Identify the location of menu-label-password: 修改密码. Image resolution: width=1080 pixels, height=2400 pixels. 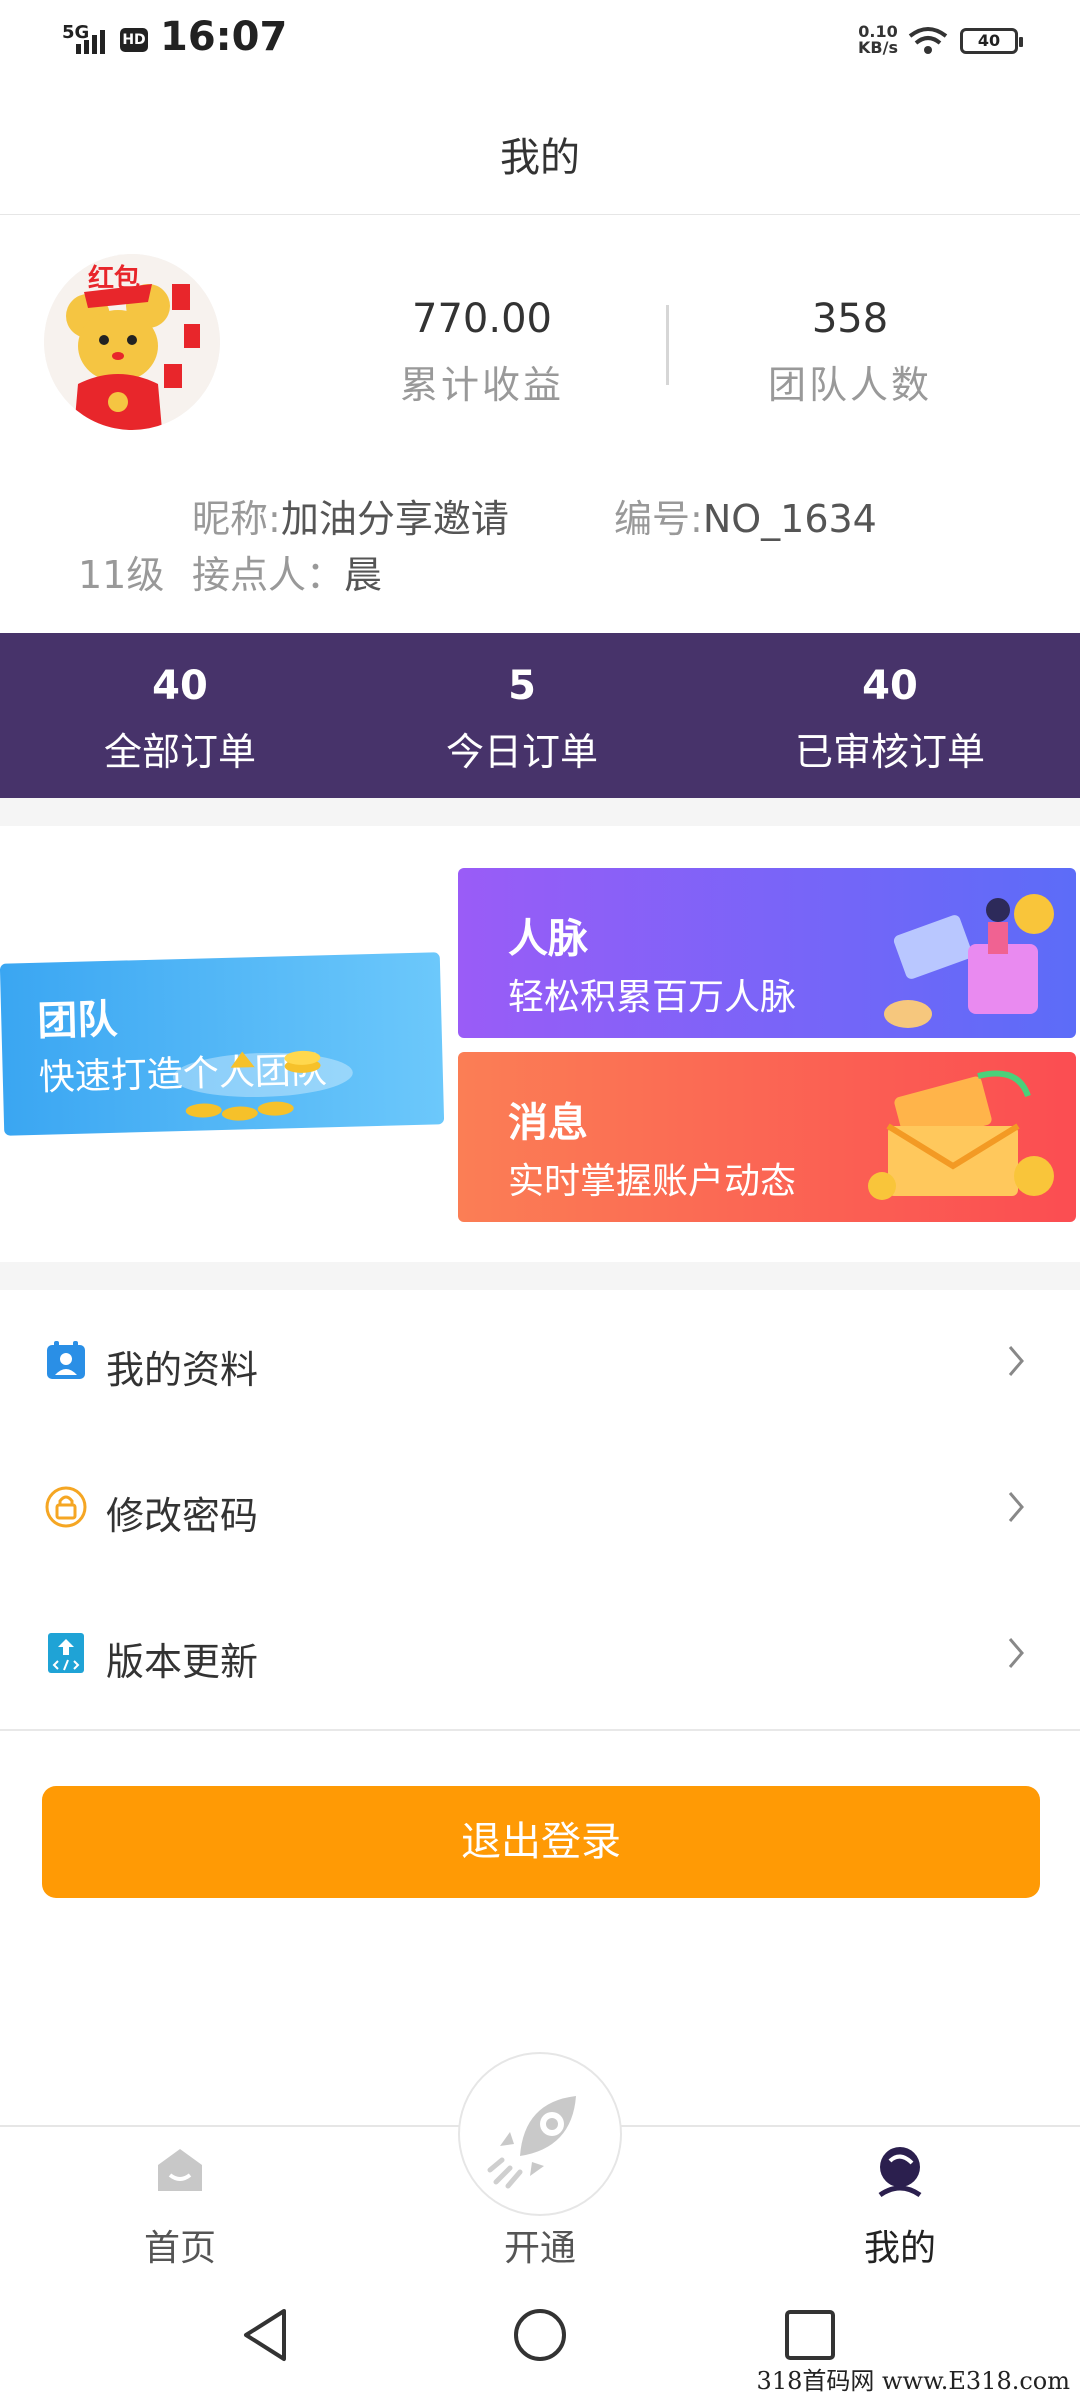
(182, 1516).